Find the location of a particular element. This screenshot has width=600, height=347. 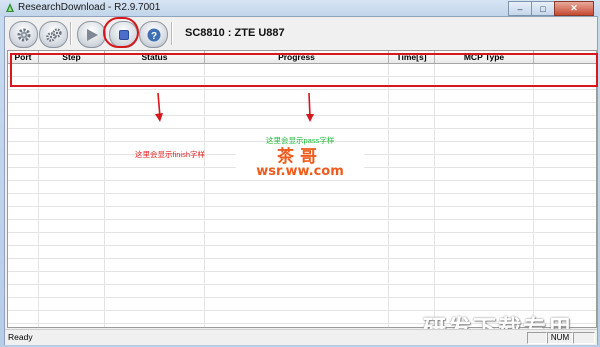

help-button: ? is located at coordinates (153, 34).